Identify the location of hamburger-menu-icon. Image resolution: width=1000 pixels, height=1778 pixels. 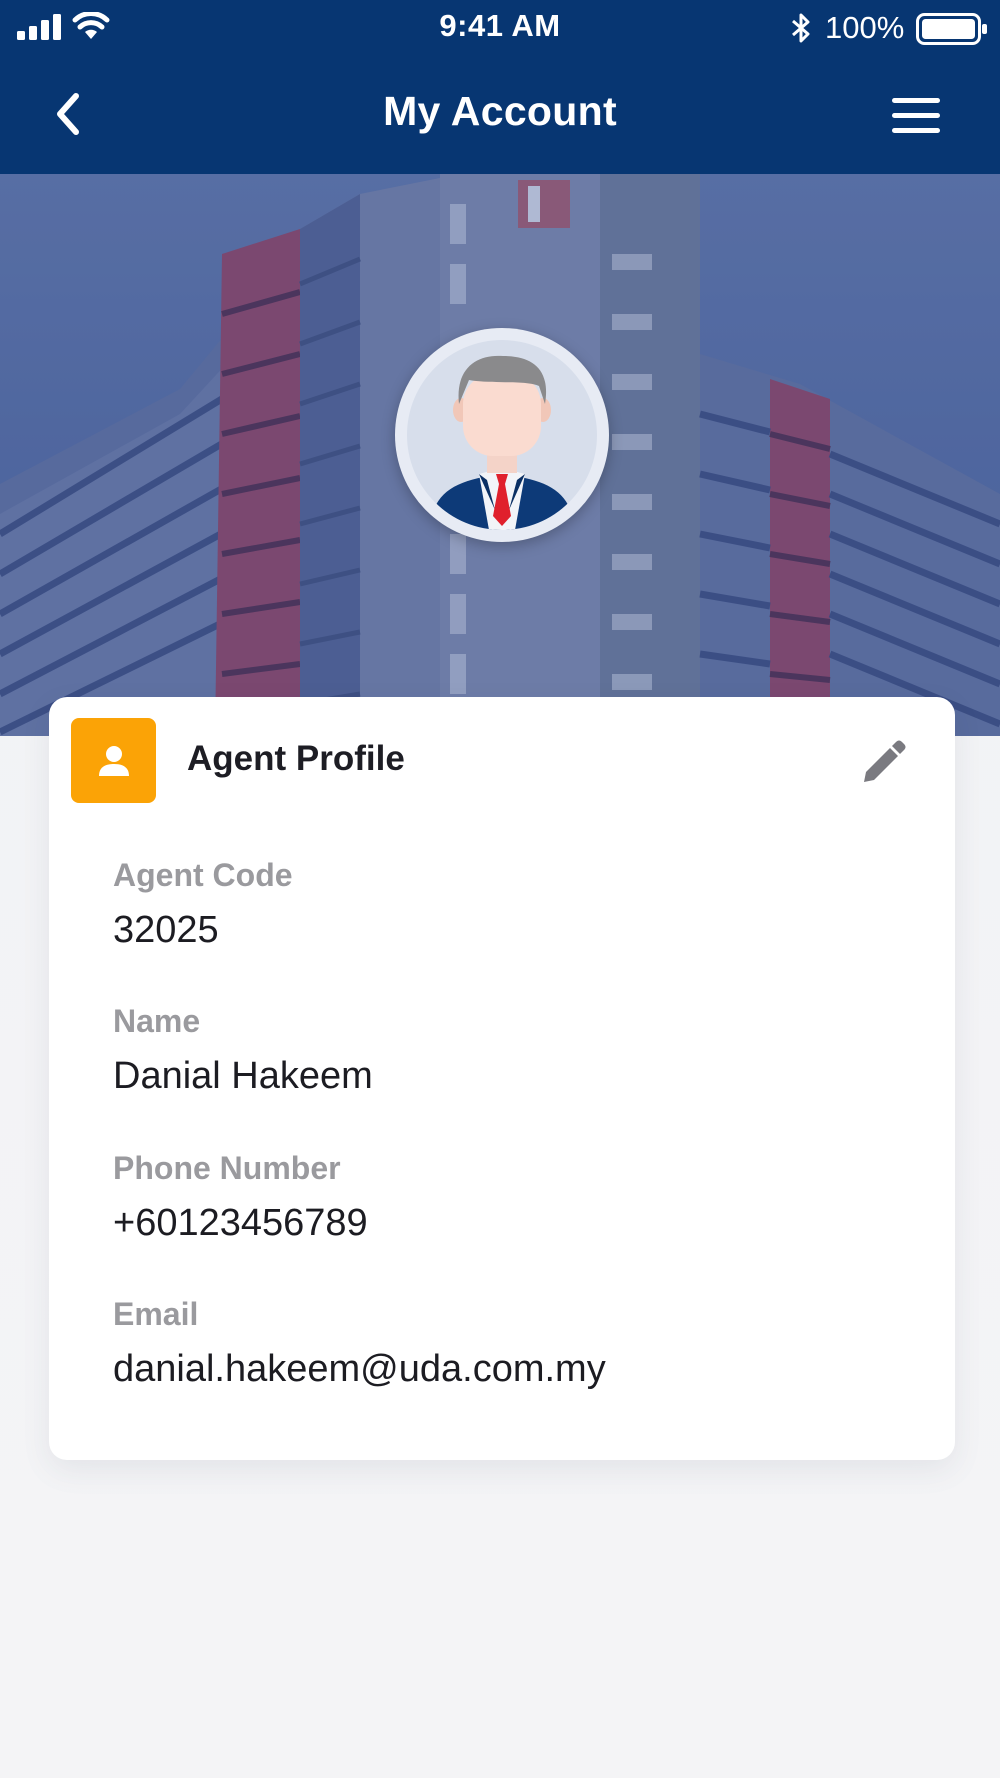
(916, 115).